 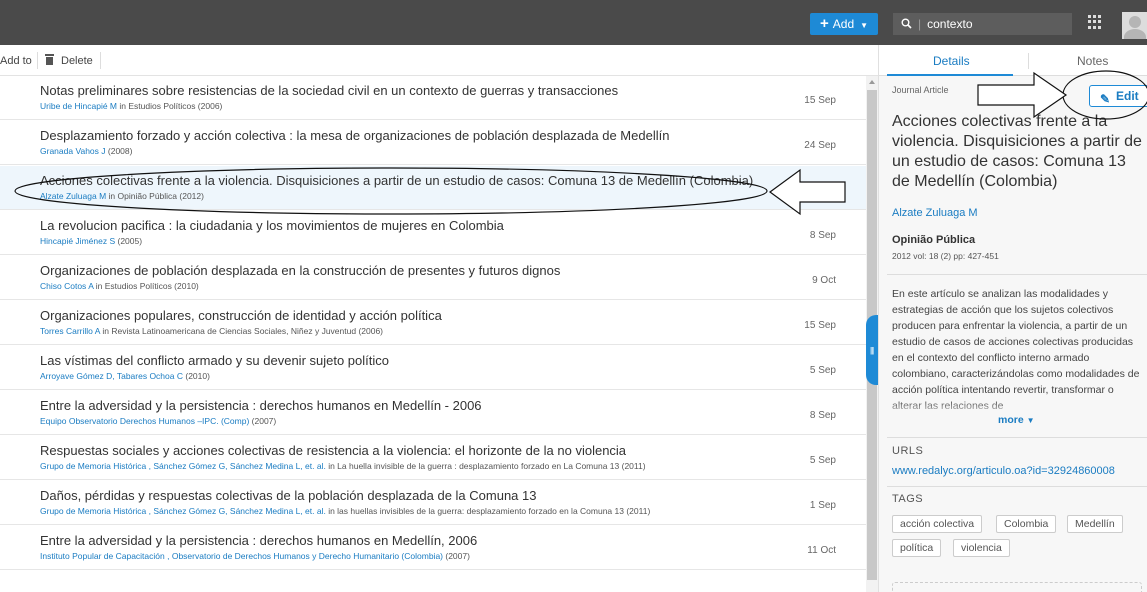 I want to click on tag-chip: acción colectiva, so click(x=937, y=524).